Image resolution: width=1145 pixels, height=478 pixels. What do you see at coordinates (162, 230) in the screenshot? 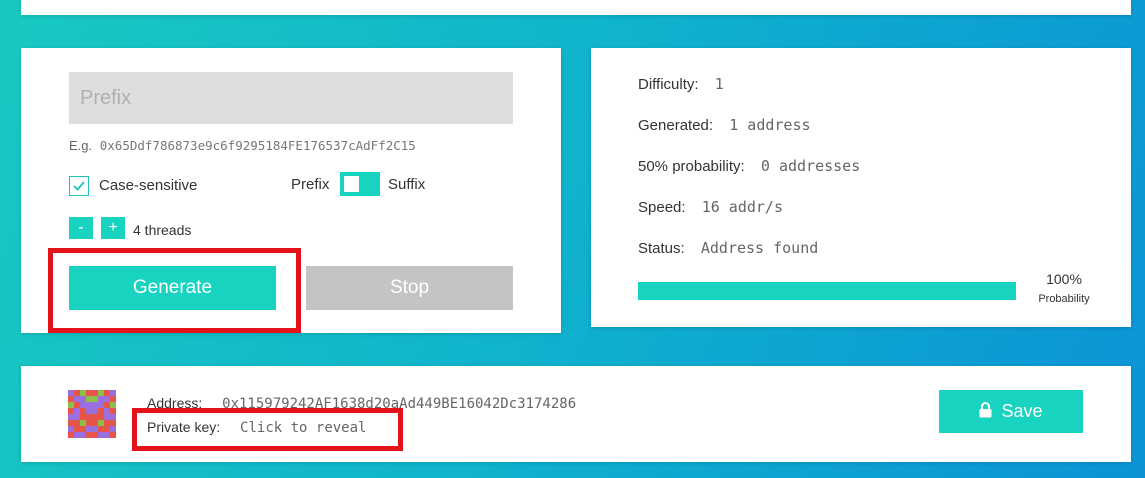
I see `threads-count: 4 threads` at bounding box center [162, 230].